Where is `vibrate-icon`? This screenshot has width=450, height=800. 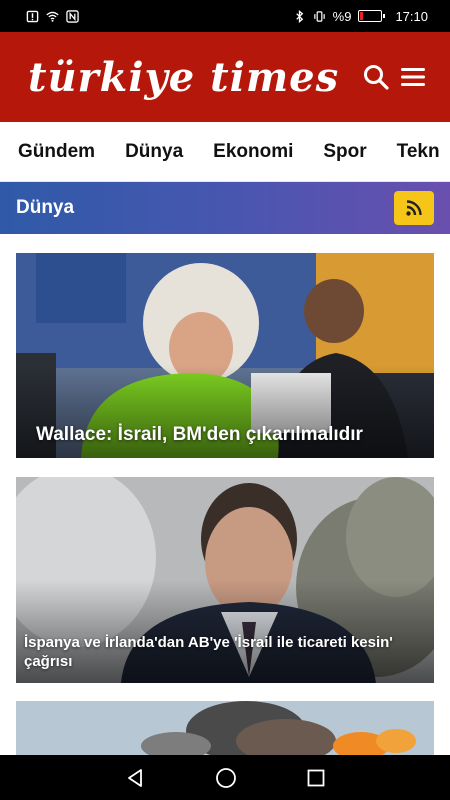 vibrate-icon is located at coordinates (319, 16).